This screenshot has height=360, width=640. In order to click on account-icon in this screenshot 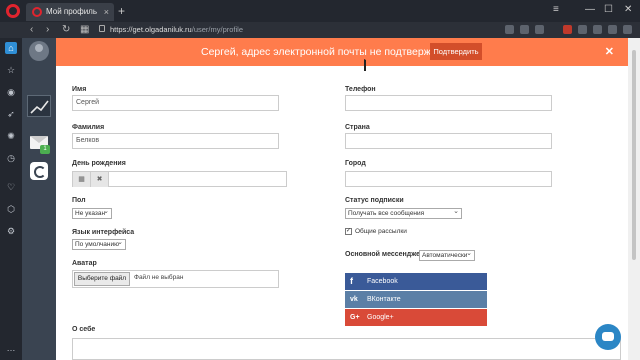, I will do `click(627, 29)`.